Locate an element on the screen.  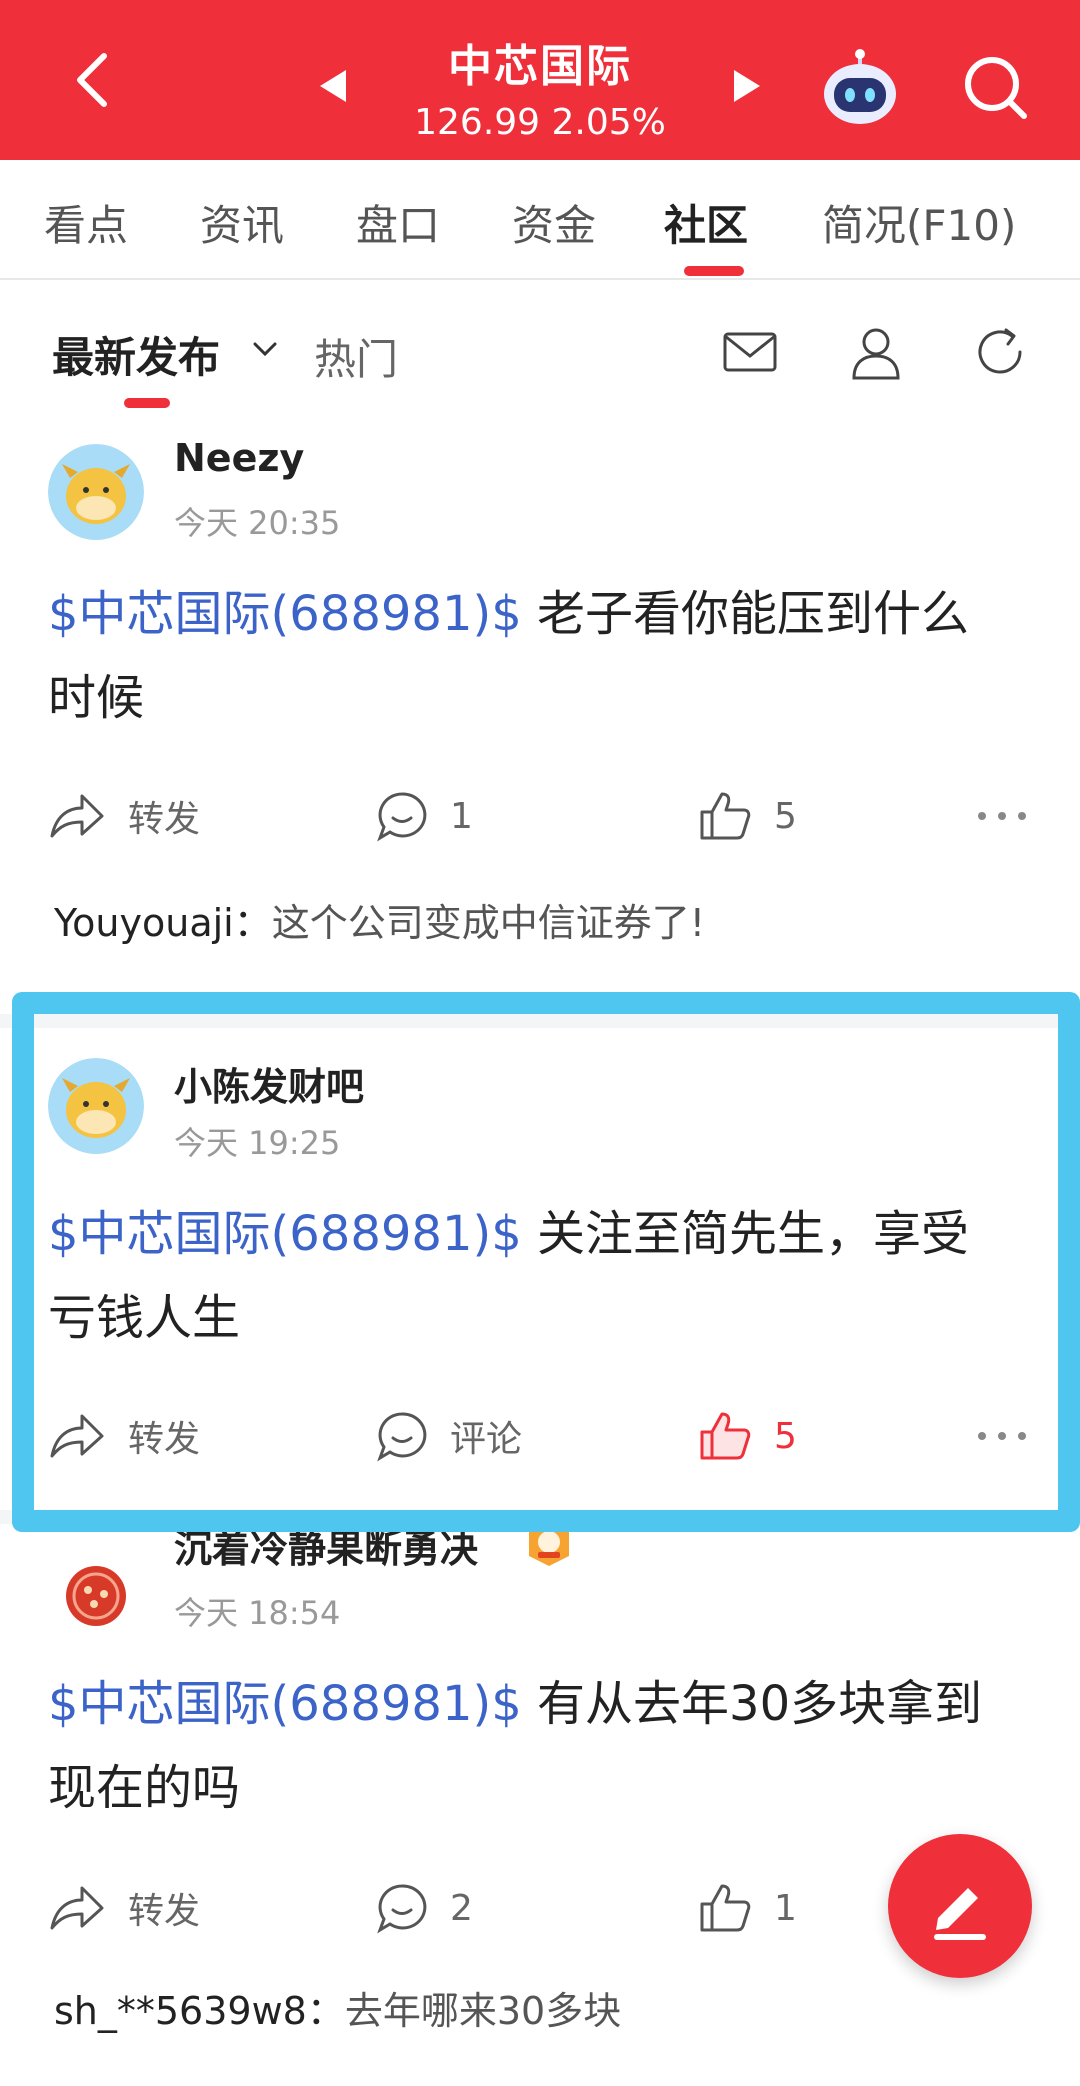
post-divider is located at coordinates (540, 1021).